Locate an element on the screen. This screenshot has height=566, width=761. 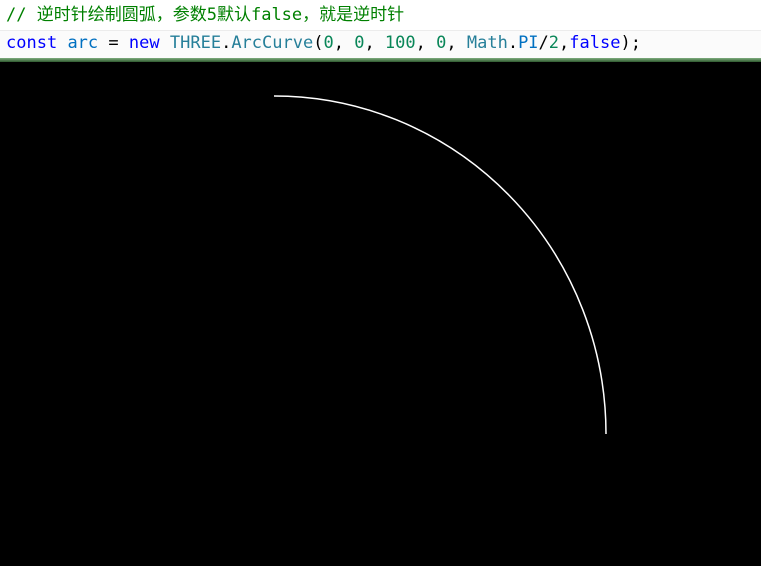
comment-text: ，就是逆时针 is located at coordinates (353, 15).